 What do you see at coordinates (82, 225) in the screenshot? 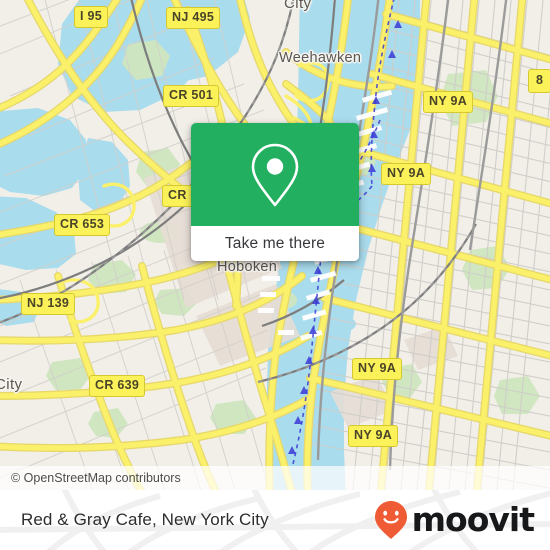
I see `road-shield-cr-653: CR 653` at bounding box center [82, 225].